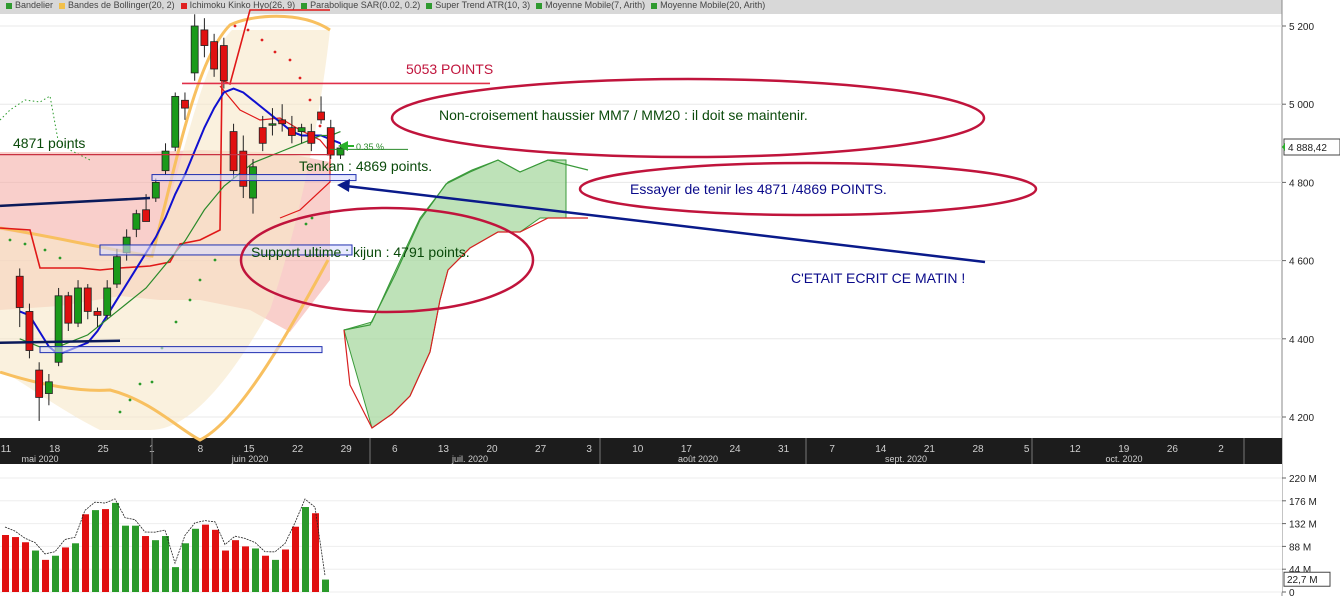 Image resolution: width=1340 pixels, height=596 pixels. Describe the element at coordinates (1076, 449) in the screenshot. I see `date-day-tick: 12` at that location.